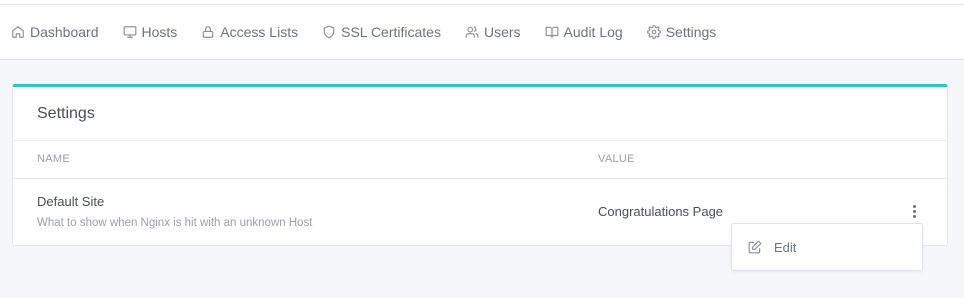  I want to click on nav-item-ssl-certificates: SSL Certificates, so click(381, 32).